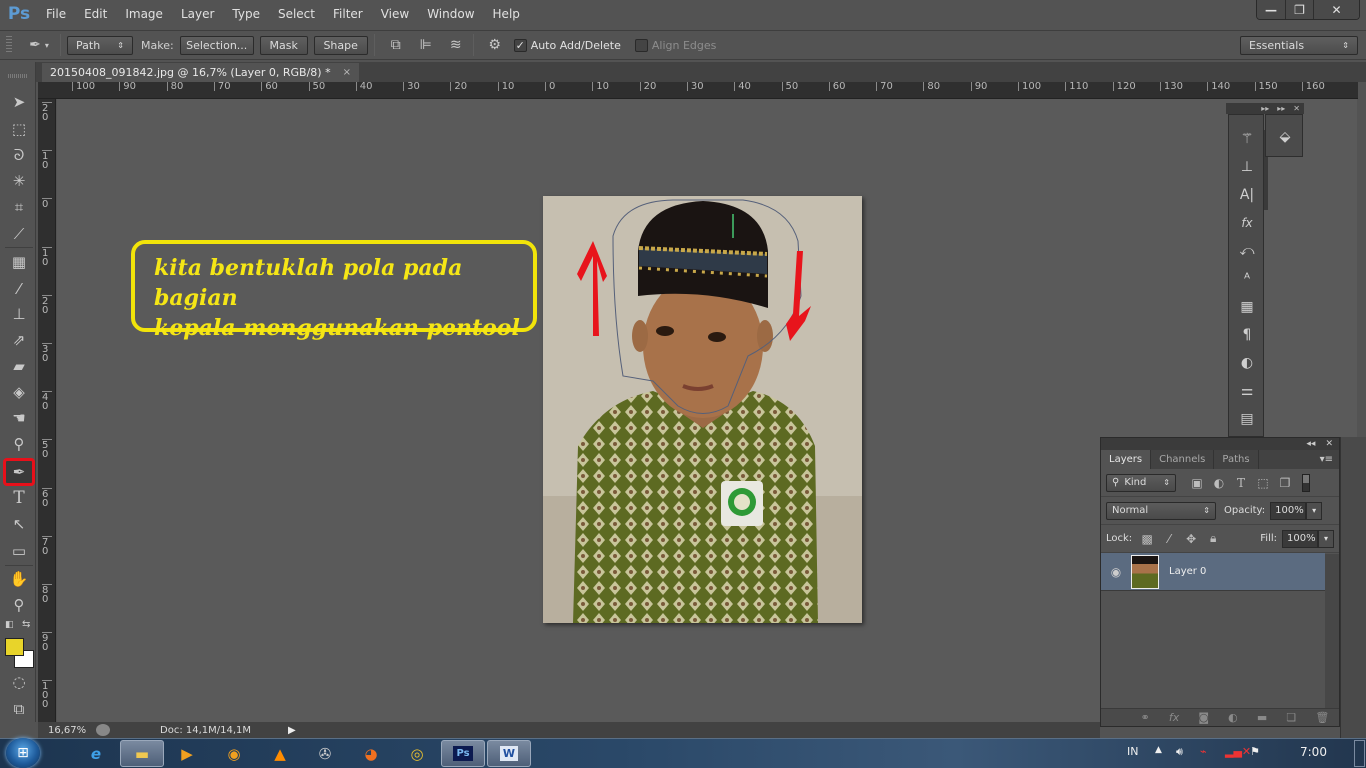 This screenshot has height=768, width=1366. Describe the element at coordinates (247, 14) in the screenshot. I see `menu-type: Type` at that location.